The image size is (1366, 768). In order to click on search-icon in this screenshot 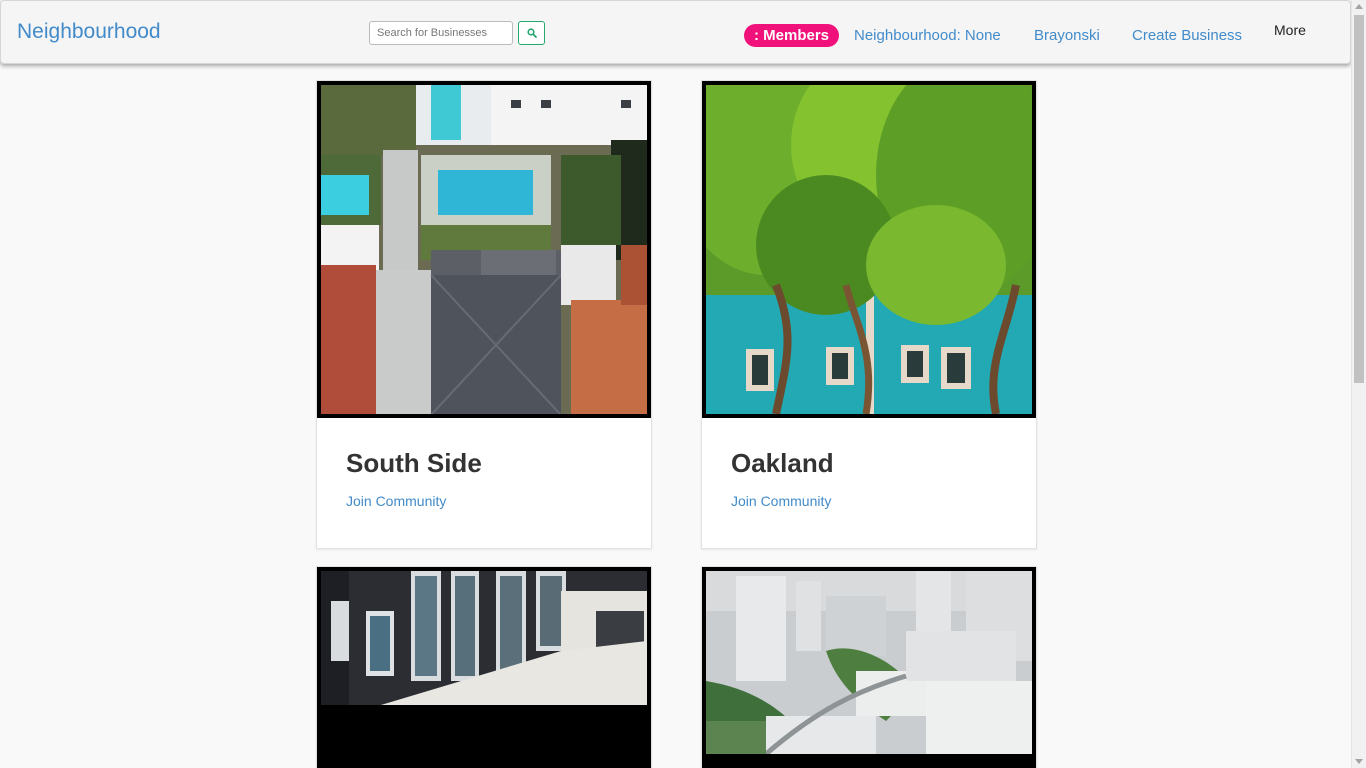, I will do `click(531, 33)`.